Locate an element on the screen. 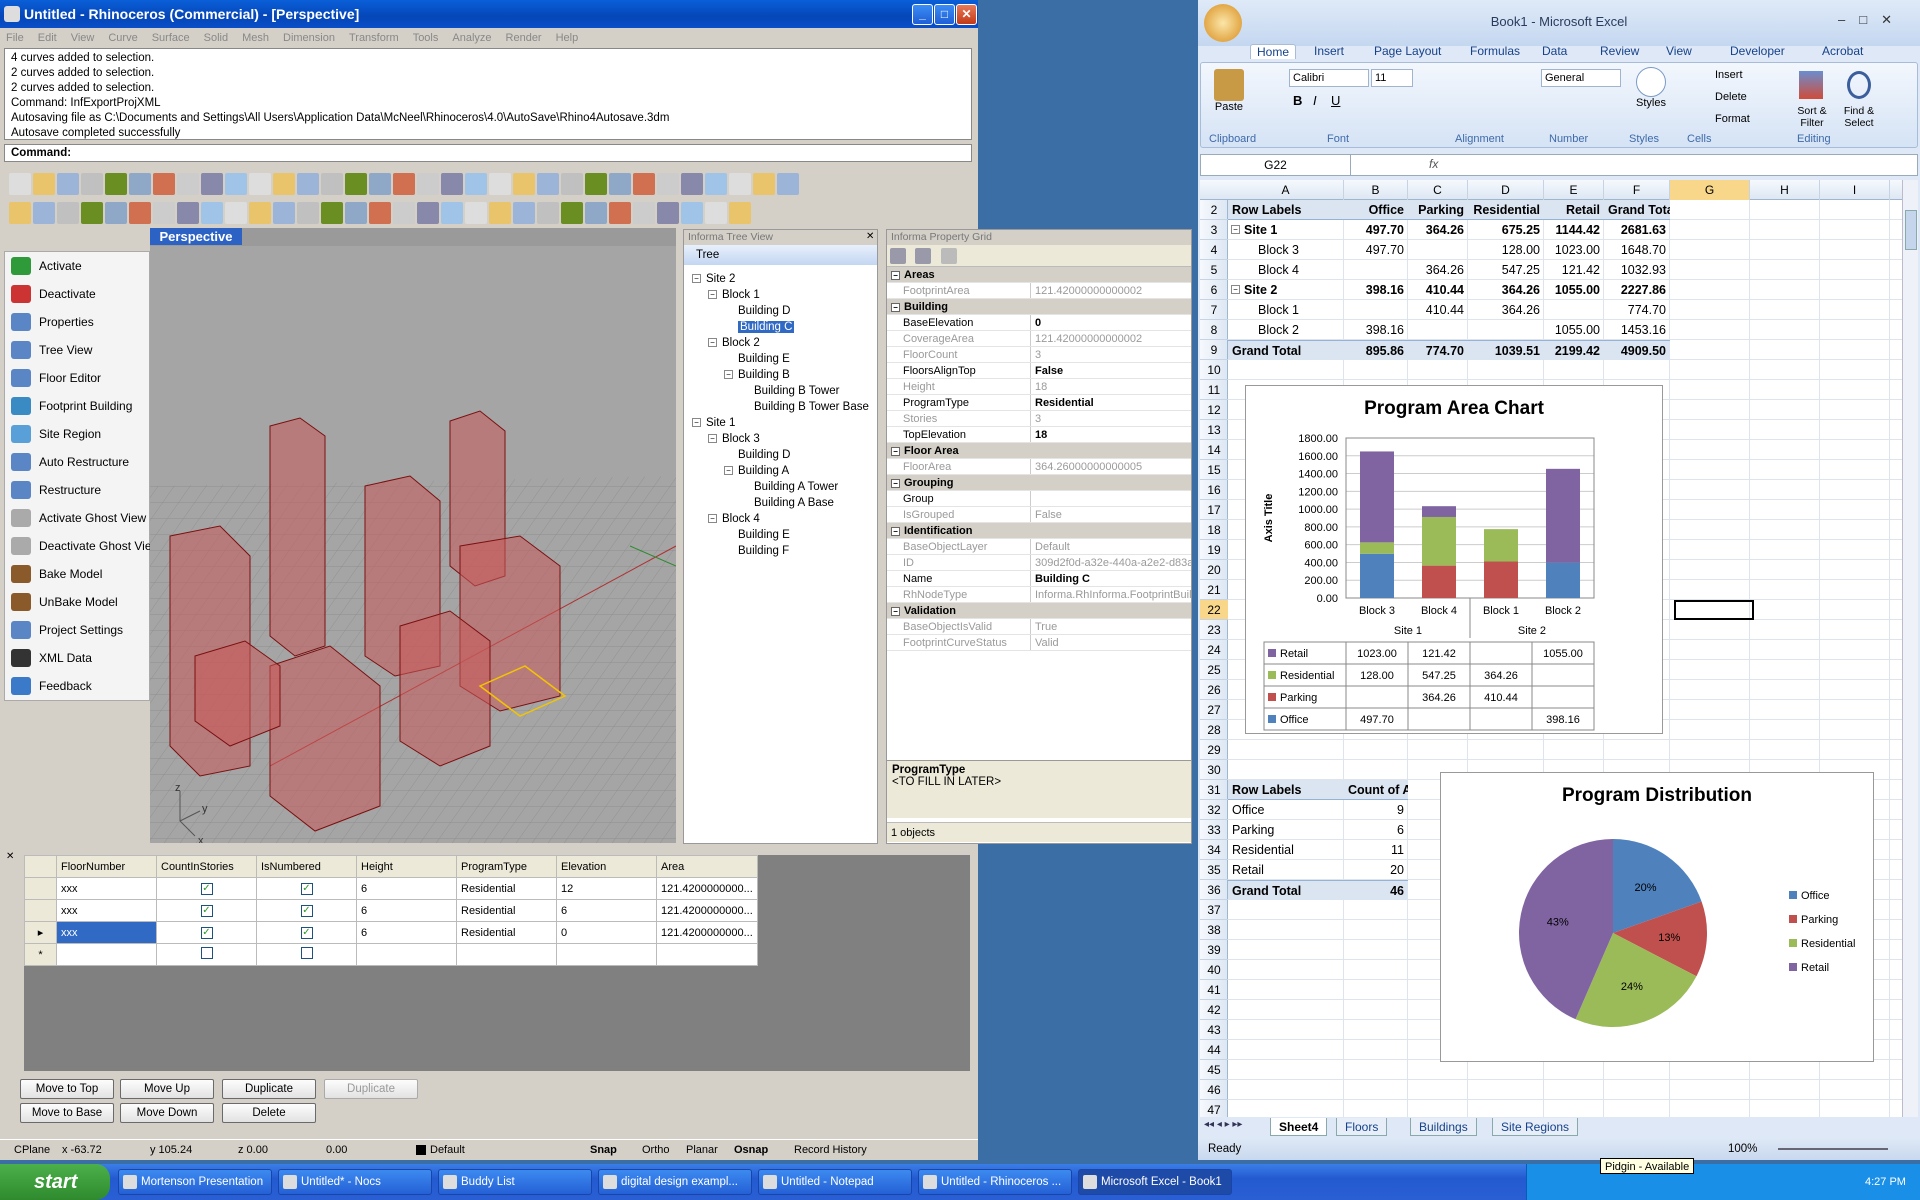  checkbox-checked-icon: ✓ is located at coordinates (206, 933).